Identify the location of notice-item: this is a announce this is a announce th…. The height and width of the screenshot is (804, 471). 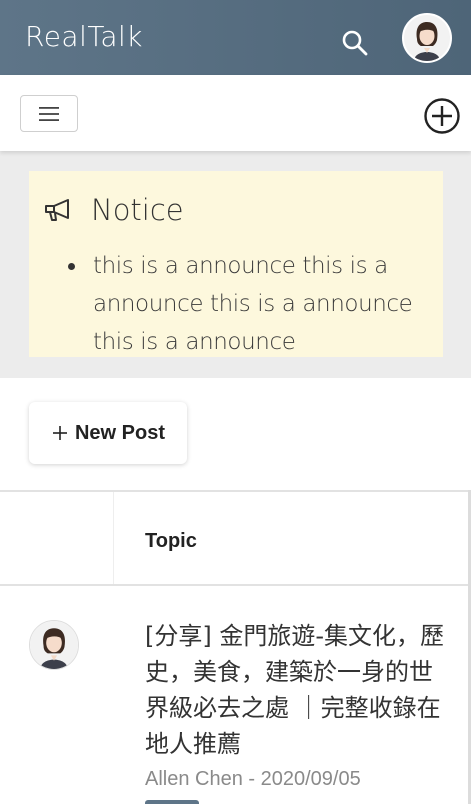
(240, 304).